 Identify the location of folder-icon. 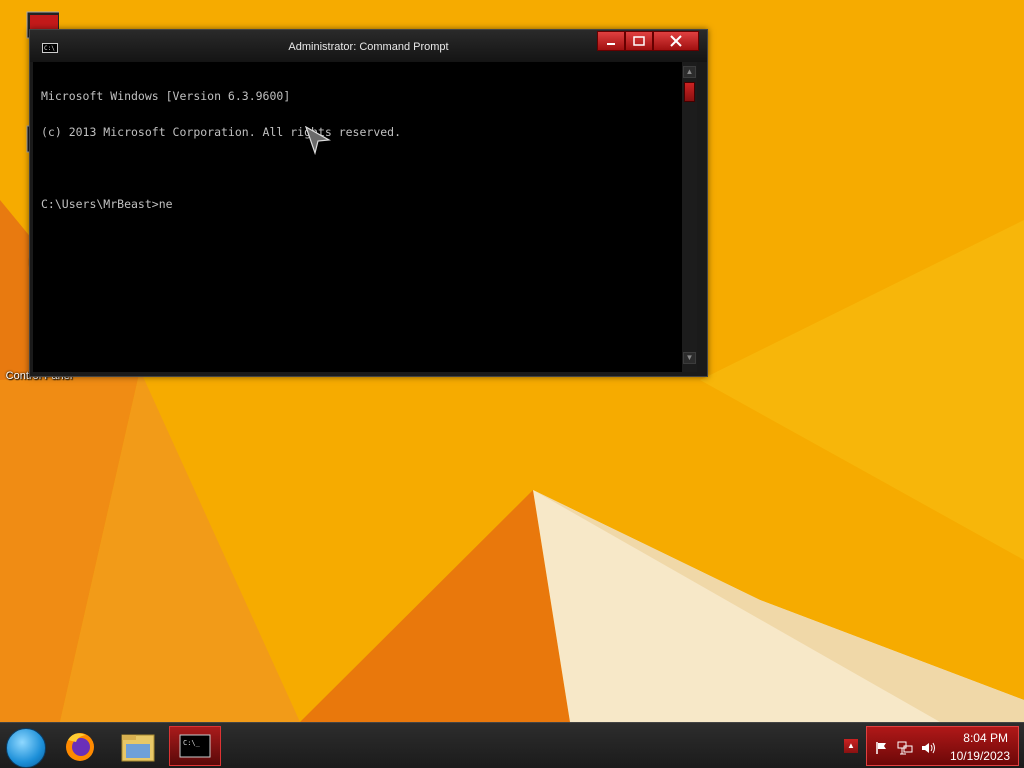
(138, 748).